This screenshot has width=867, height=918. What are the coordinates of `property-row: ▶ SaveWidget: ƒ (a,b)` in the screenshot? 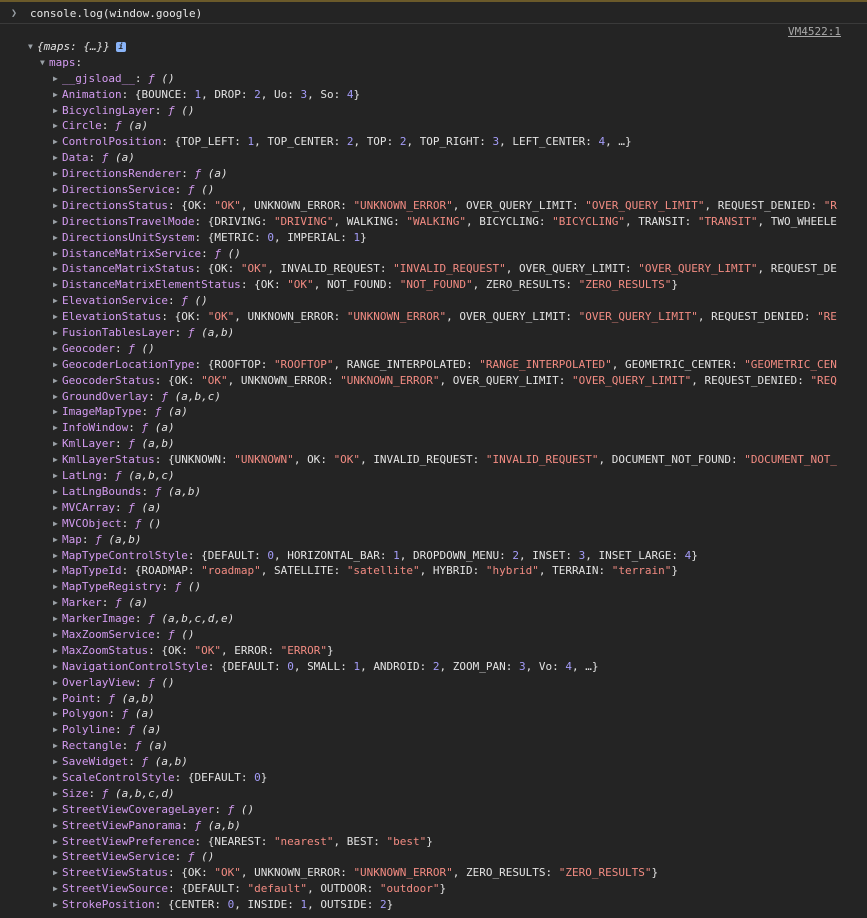 It's located at (422, 762).